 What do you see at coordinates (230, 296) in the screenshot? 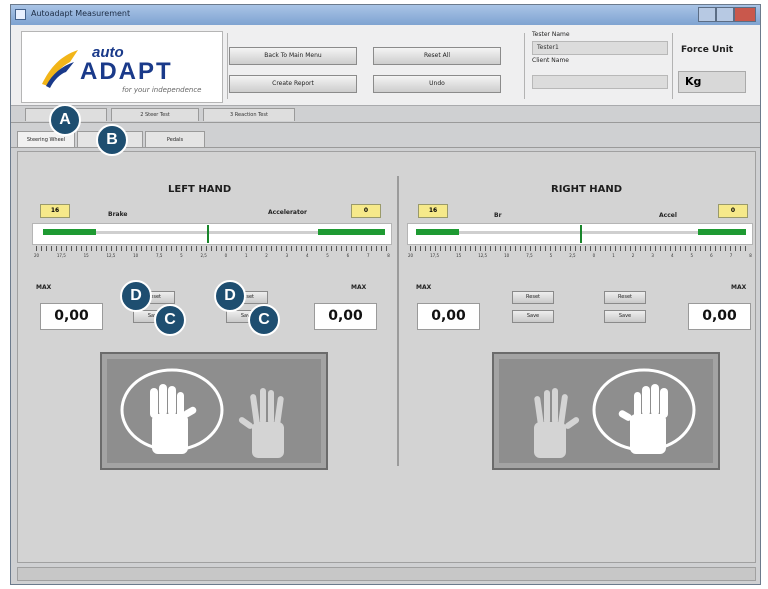
I see `callout-d-2: D` at bounding box center [230, 296].